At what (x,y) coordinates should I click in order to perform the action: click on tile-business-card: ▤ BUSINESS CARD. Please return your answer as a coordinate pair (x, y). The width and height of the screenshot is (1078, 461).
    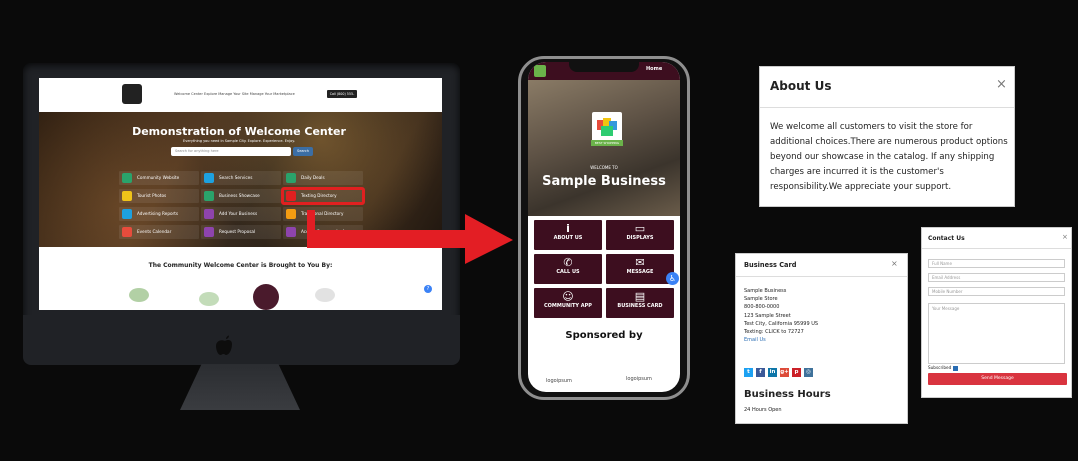
    Looking at the image, I should click on (640, 303).